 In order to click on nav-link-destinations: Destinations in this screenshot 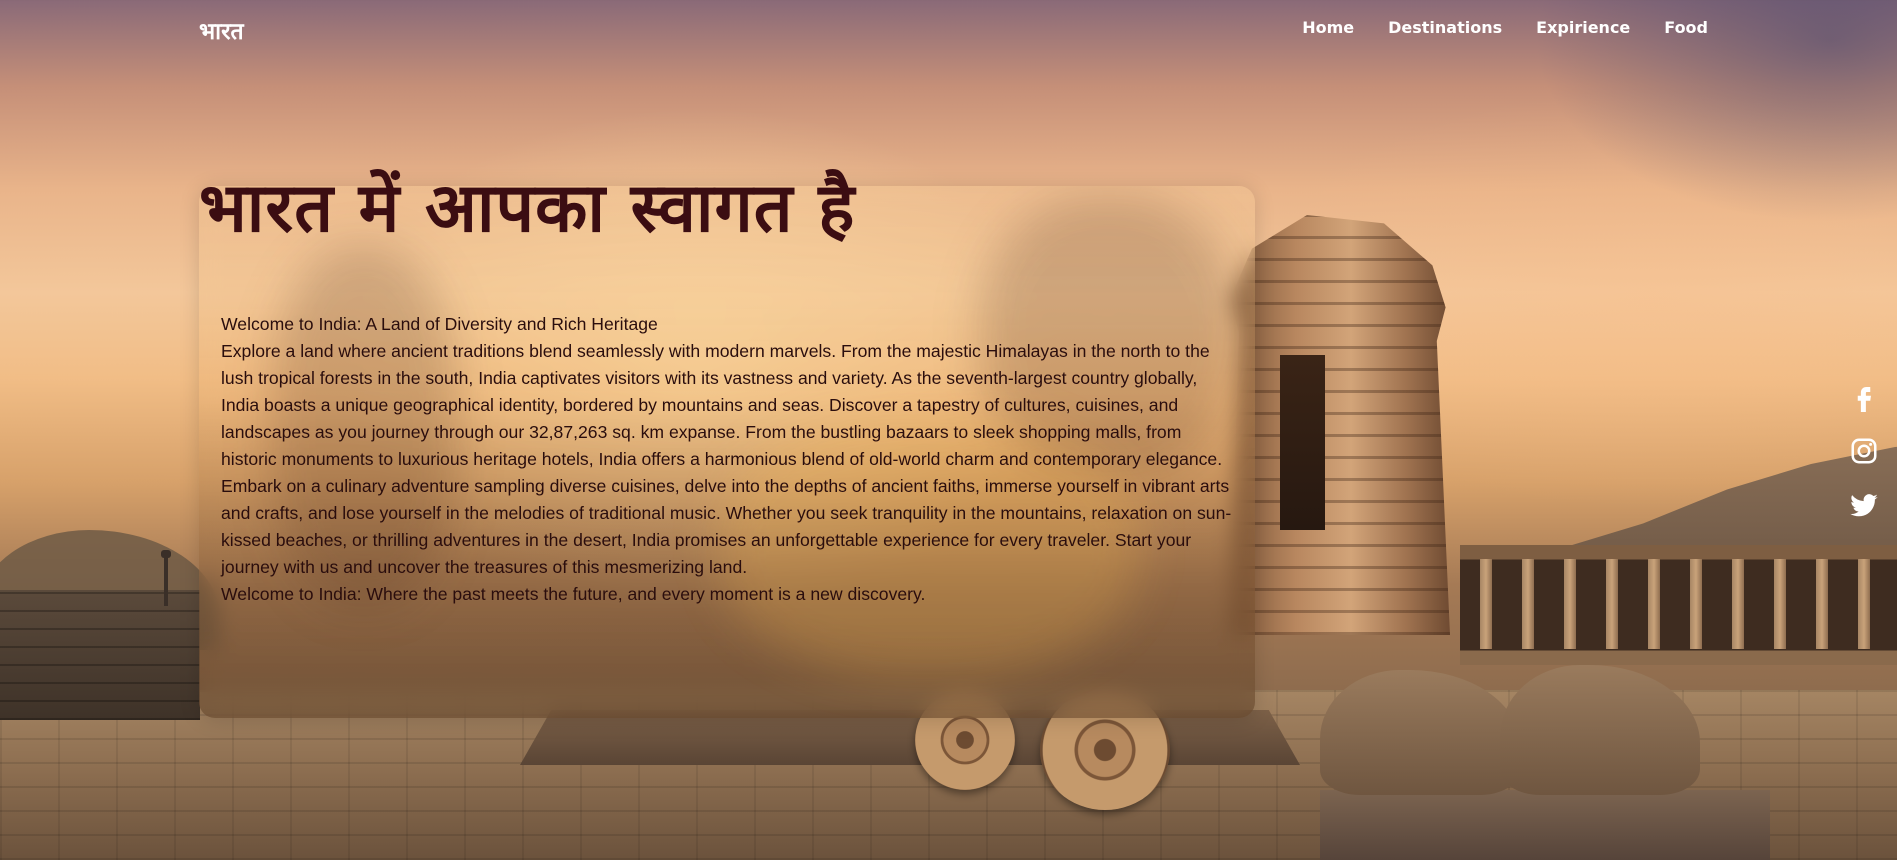, I will do `click(1445, 27)`.